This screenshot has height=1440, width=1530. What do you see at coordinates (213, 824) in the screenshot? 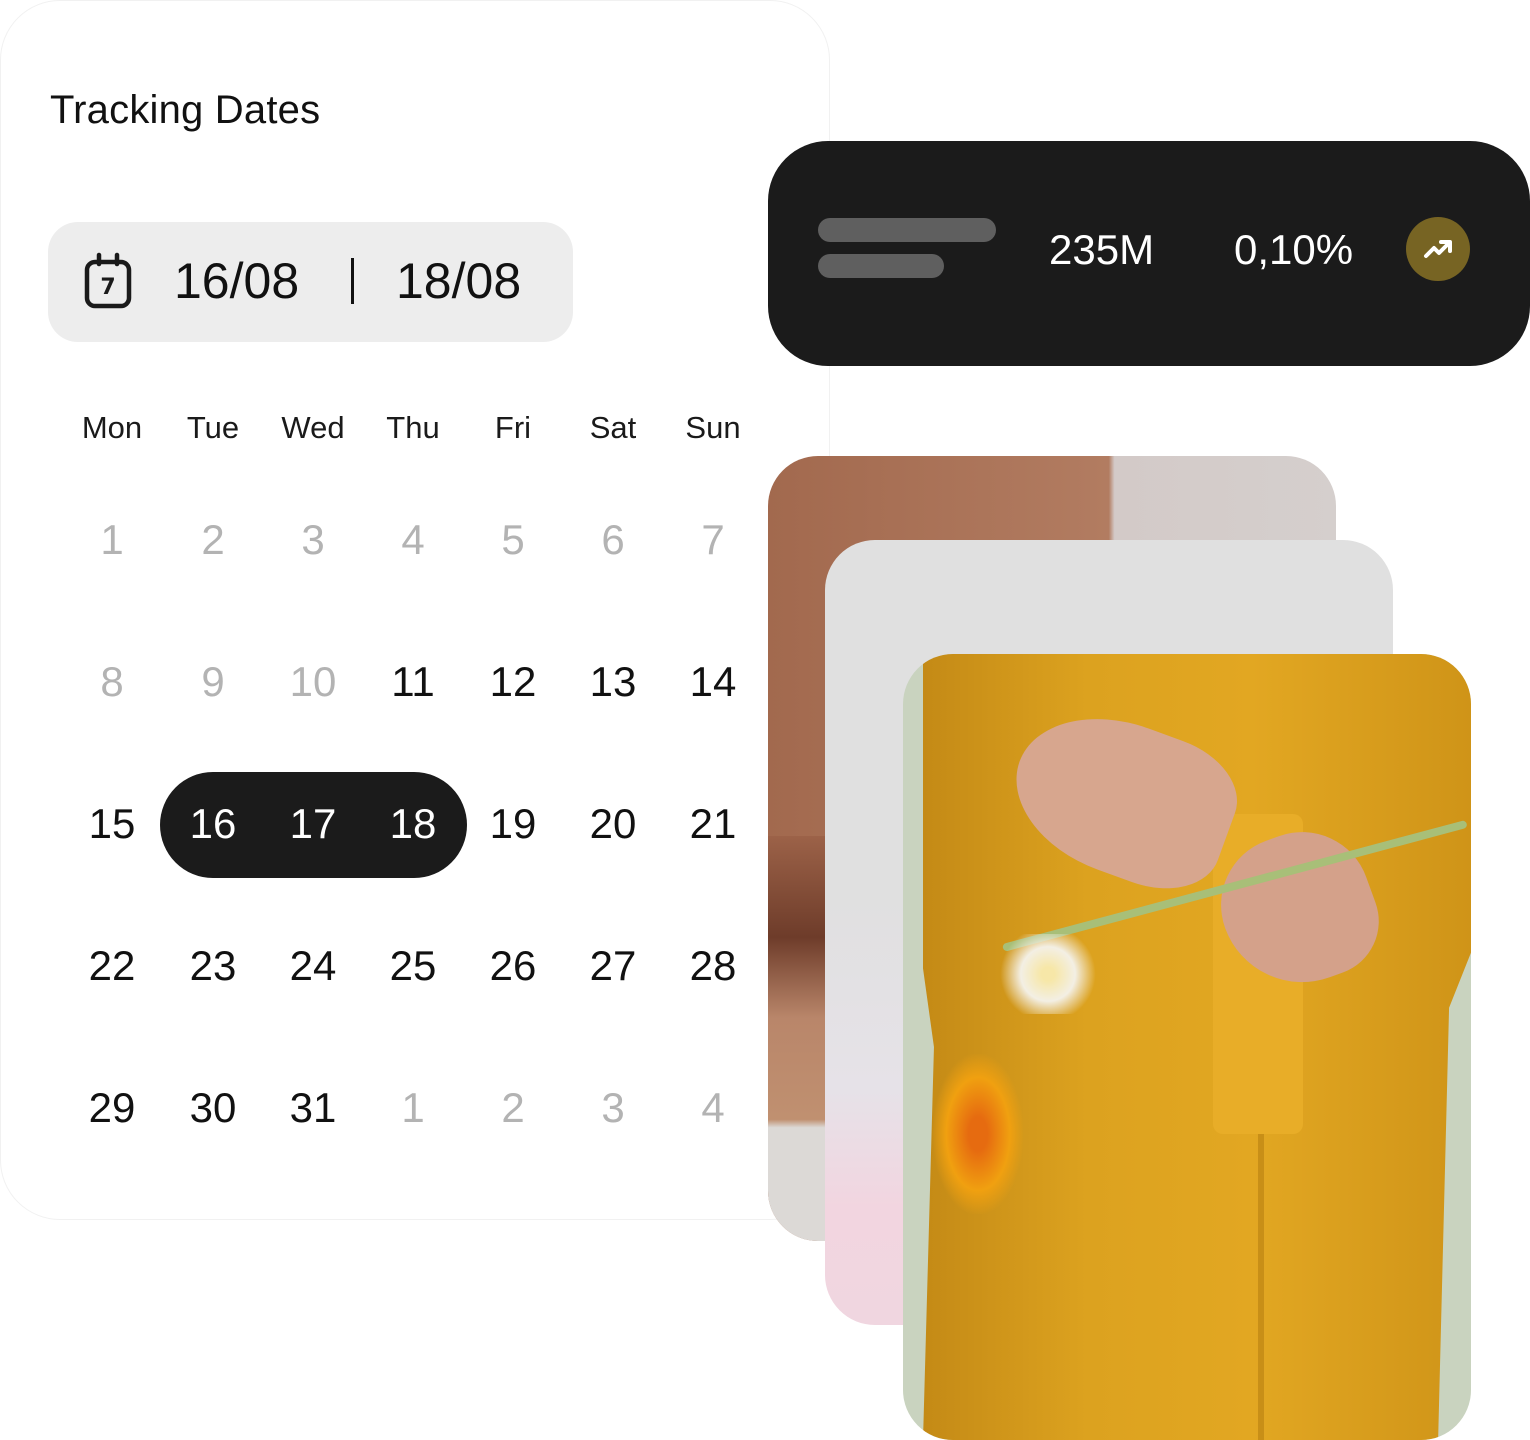
I see `calendar-day-selected: 16` at bounding box center [213, 824].